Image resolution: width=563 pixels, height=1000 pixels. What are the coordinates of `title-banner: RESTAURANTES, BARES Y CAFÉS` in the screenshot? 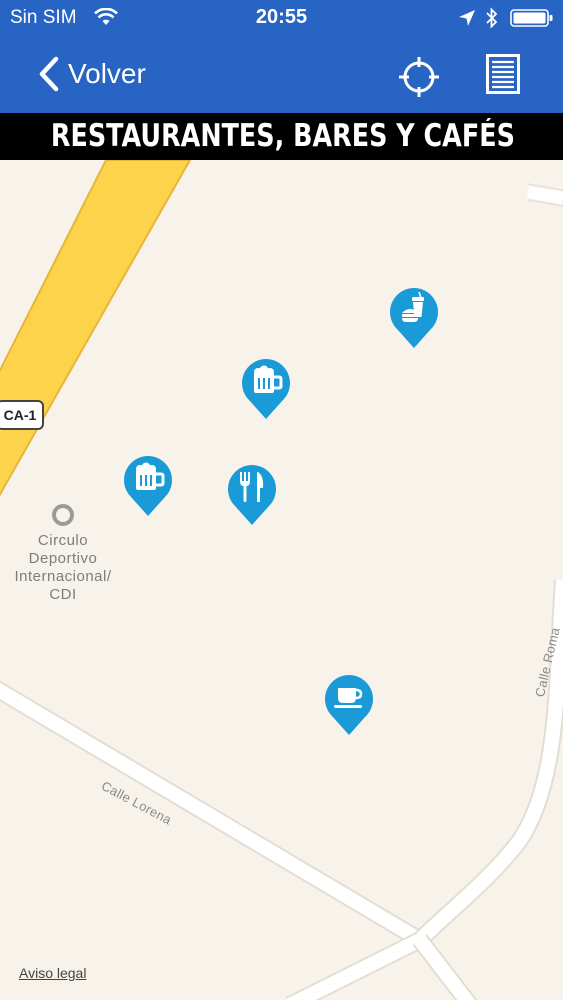 It's located at (281, 136).